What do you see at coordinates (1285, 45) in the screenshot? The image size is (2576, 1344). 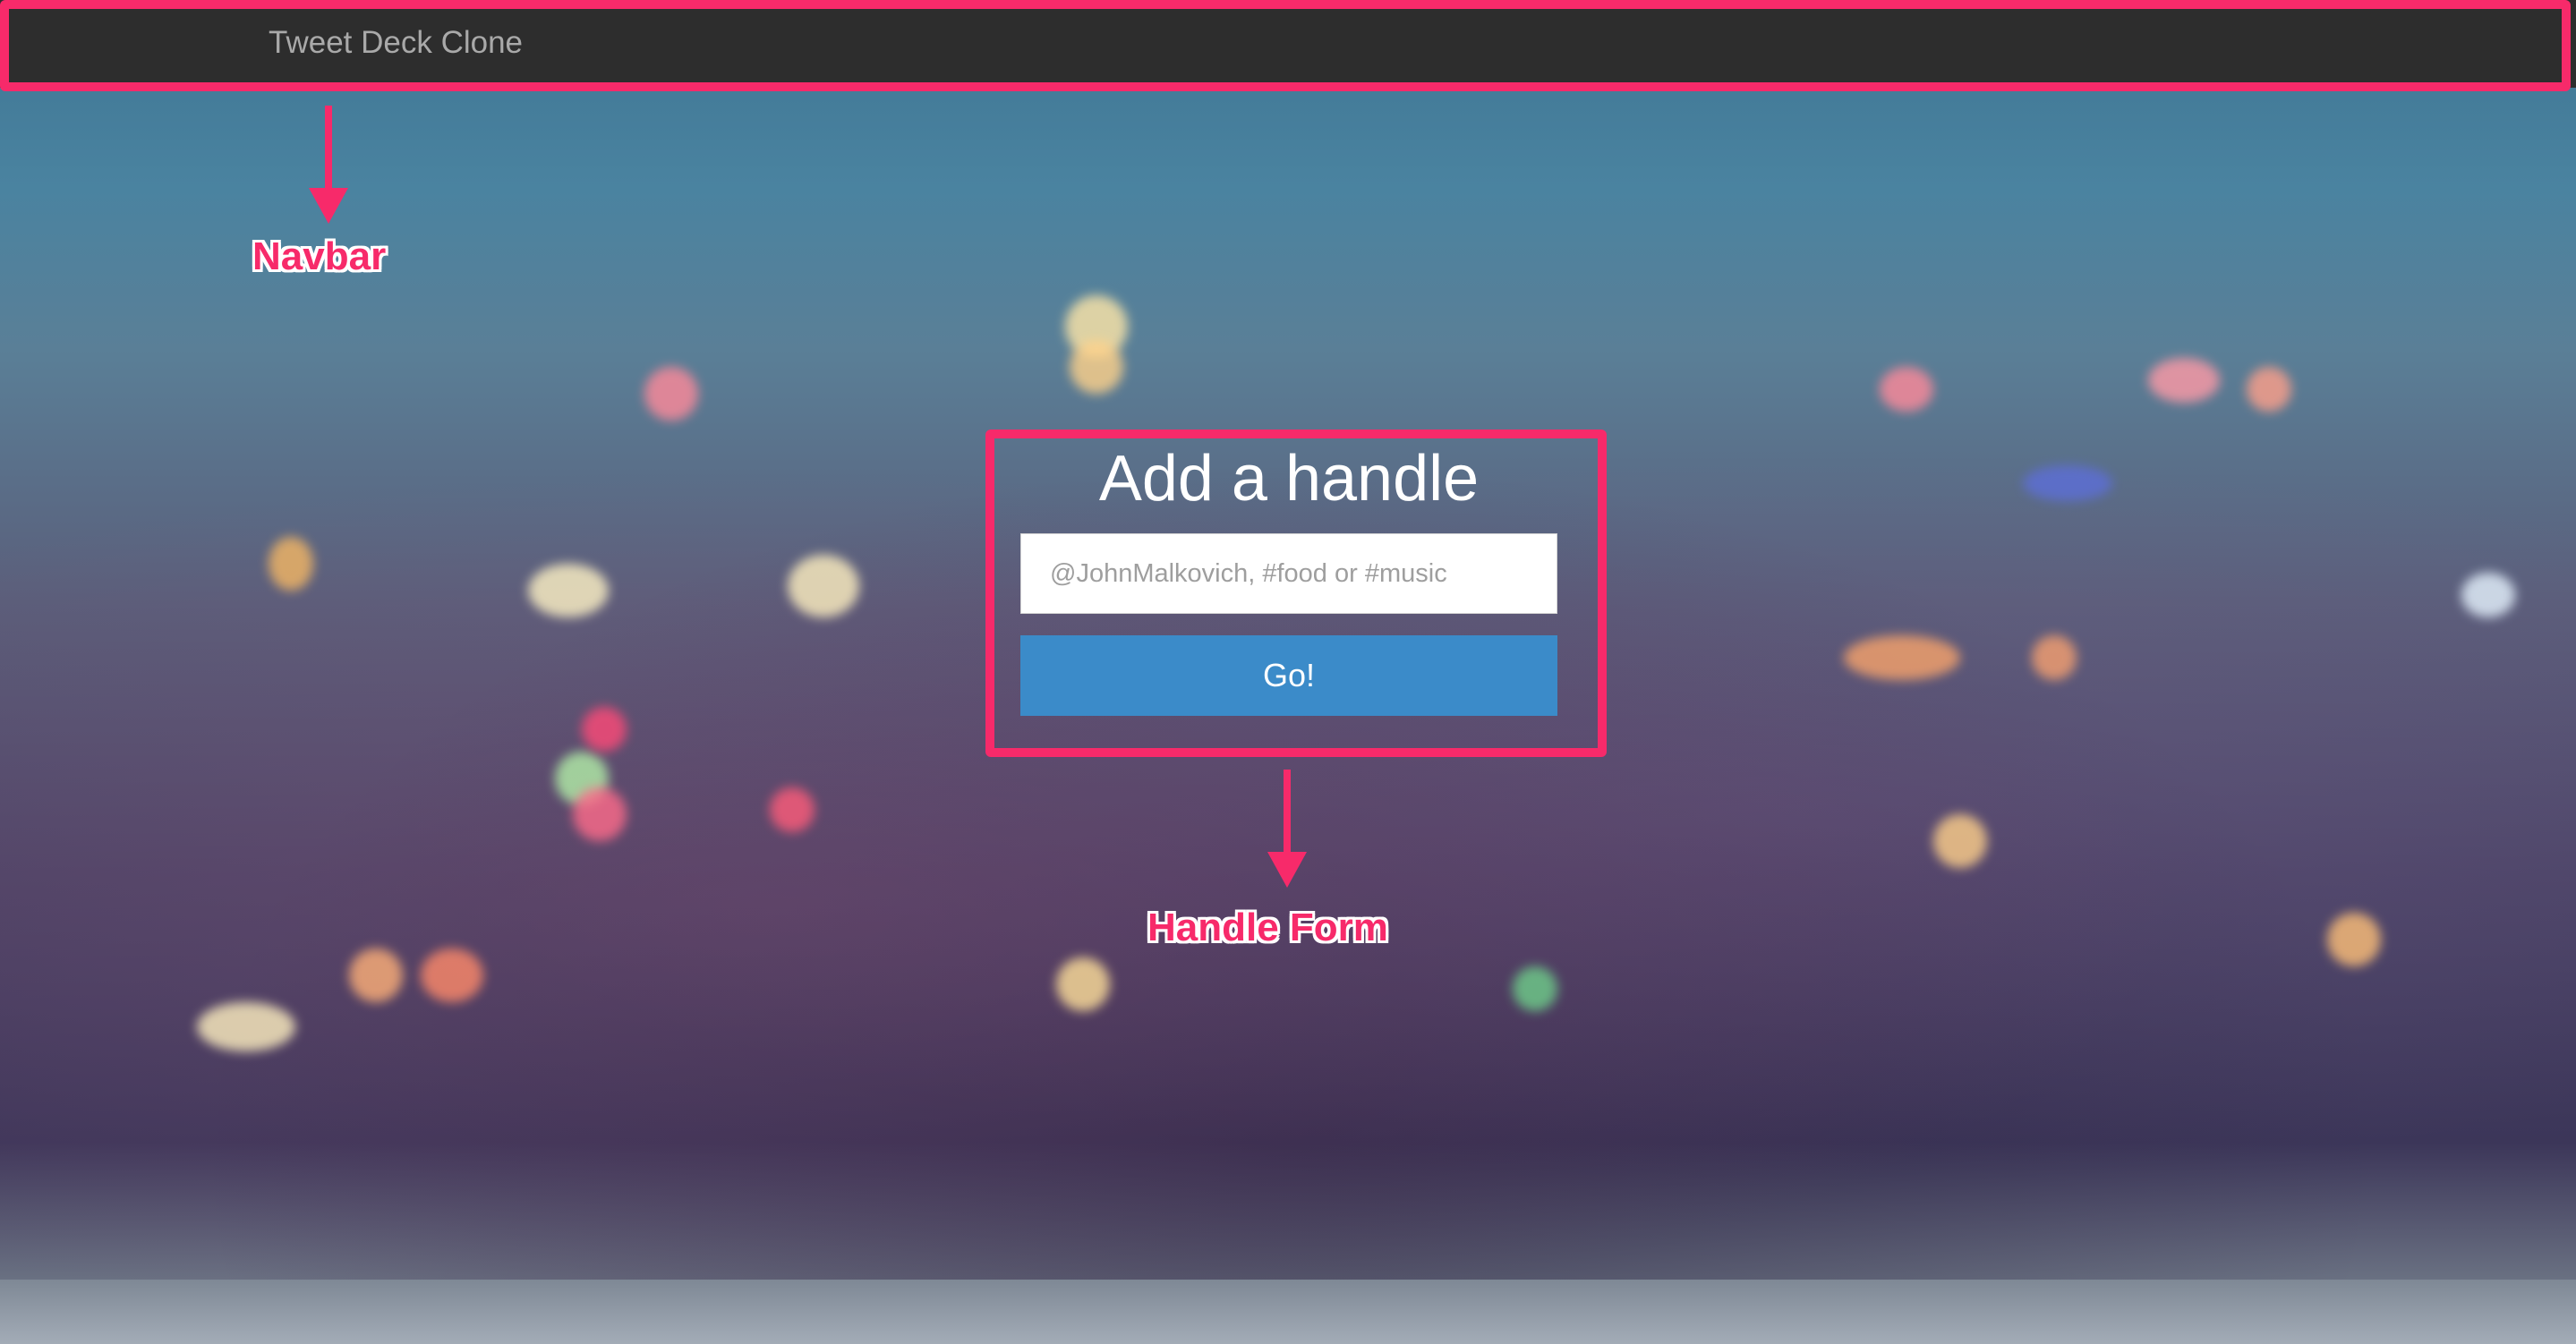 I see `navbar-annotation-box` at bounding box center [1285, 45].